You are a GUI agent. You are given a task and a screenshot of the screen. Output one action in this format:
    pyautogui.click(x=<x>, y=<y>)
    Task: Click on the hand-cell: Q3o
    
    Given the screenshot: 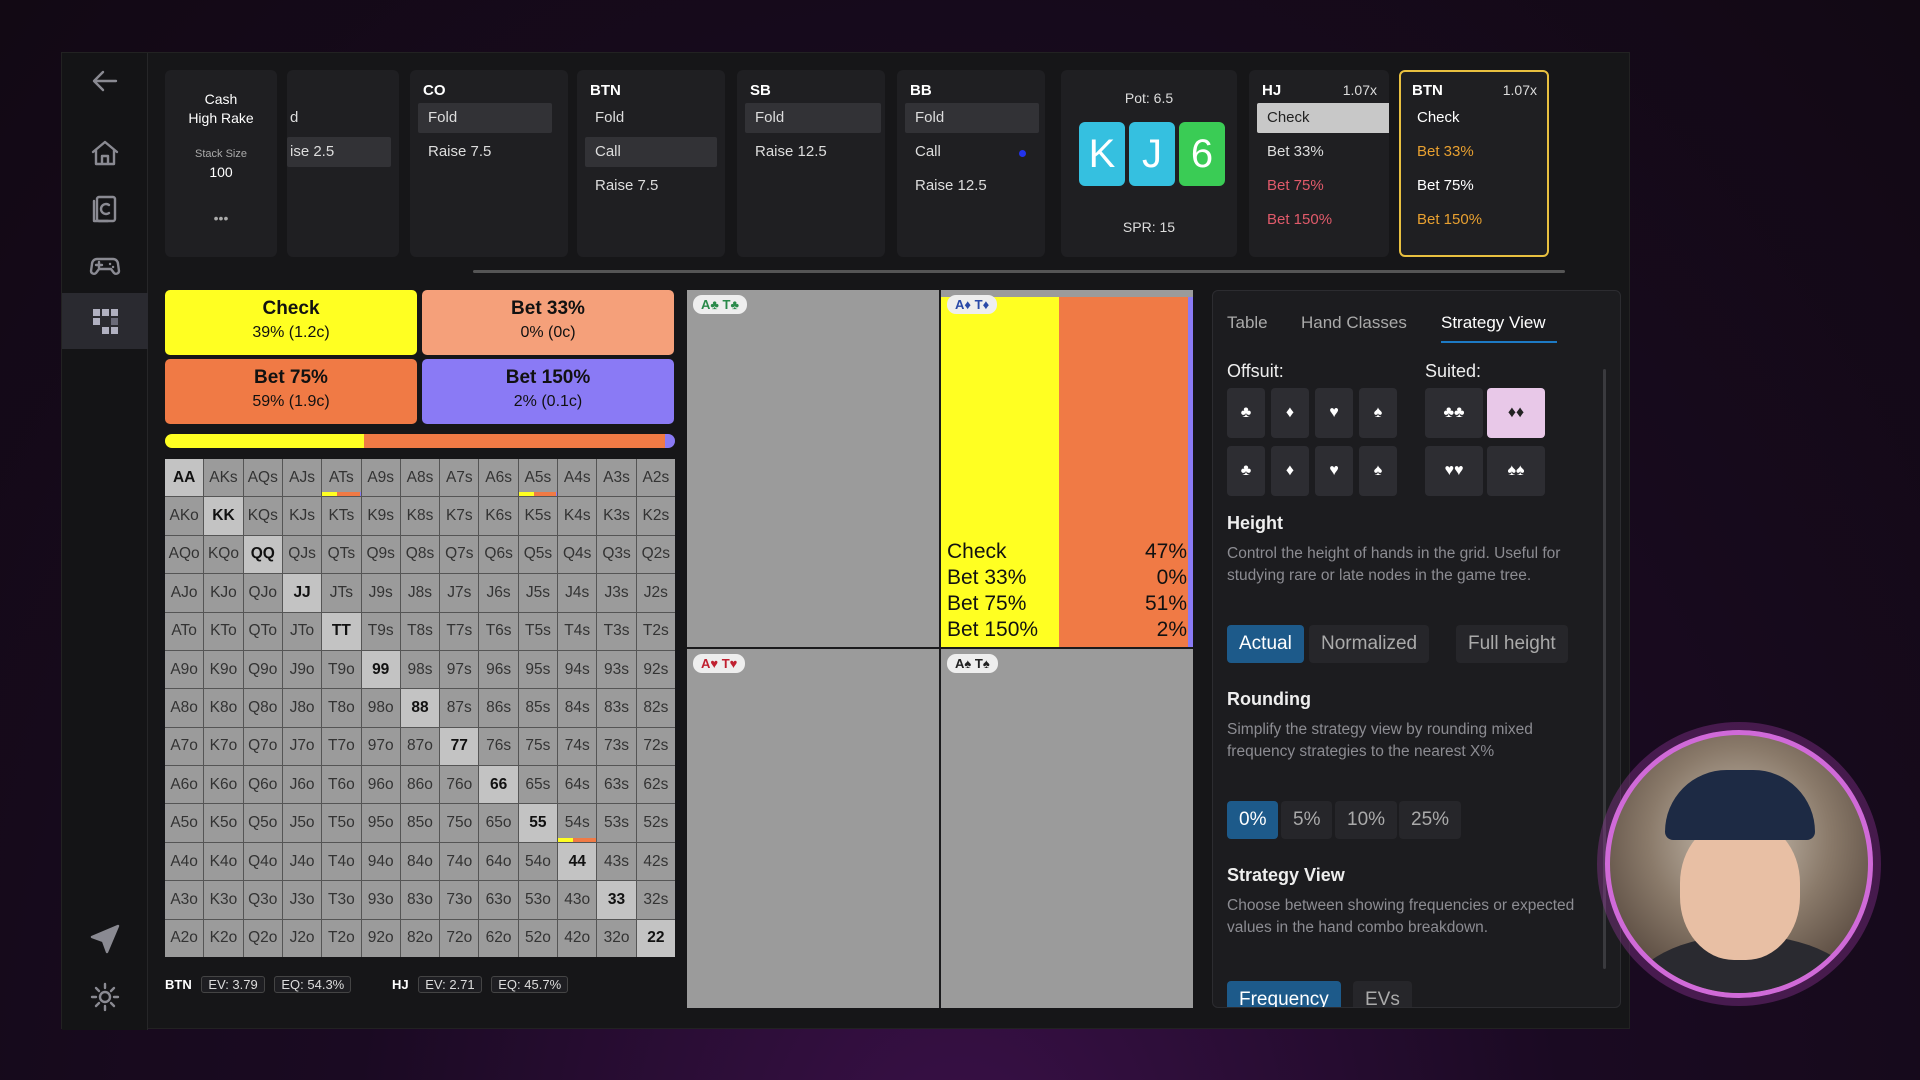 What is the action you would take?
    pyautogui.click(x=262, y=900)
    